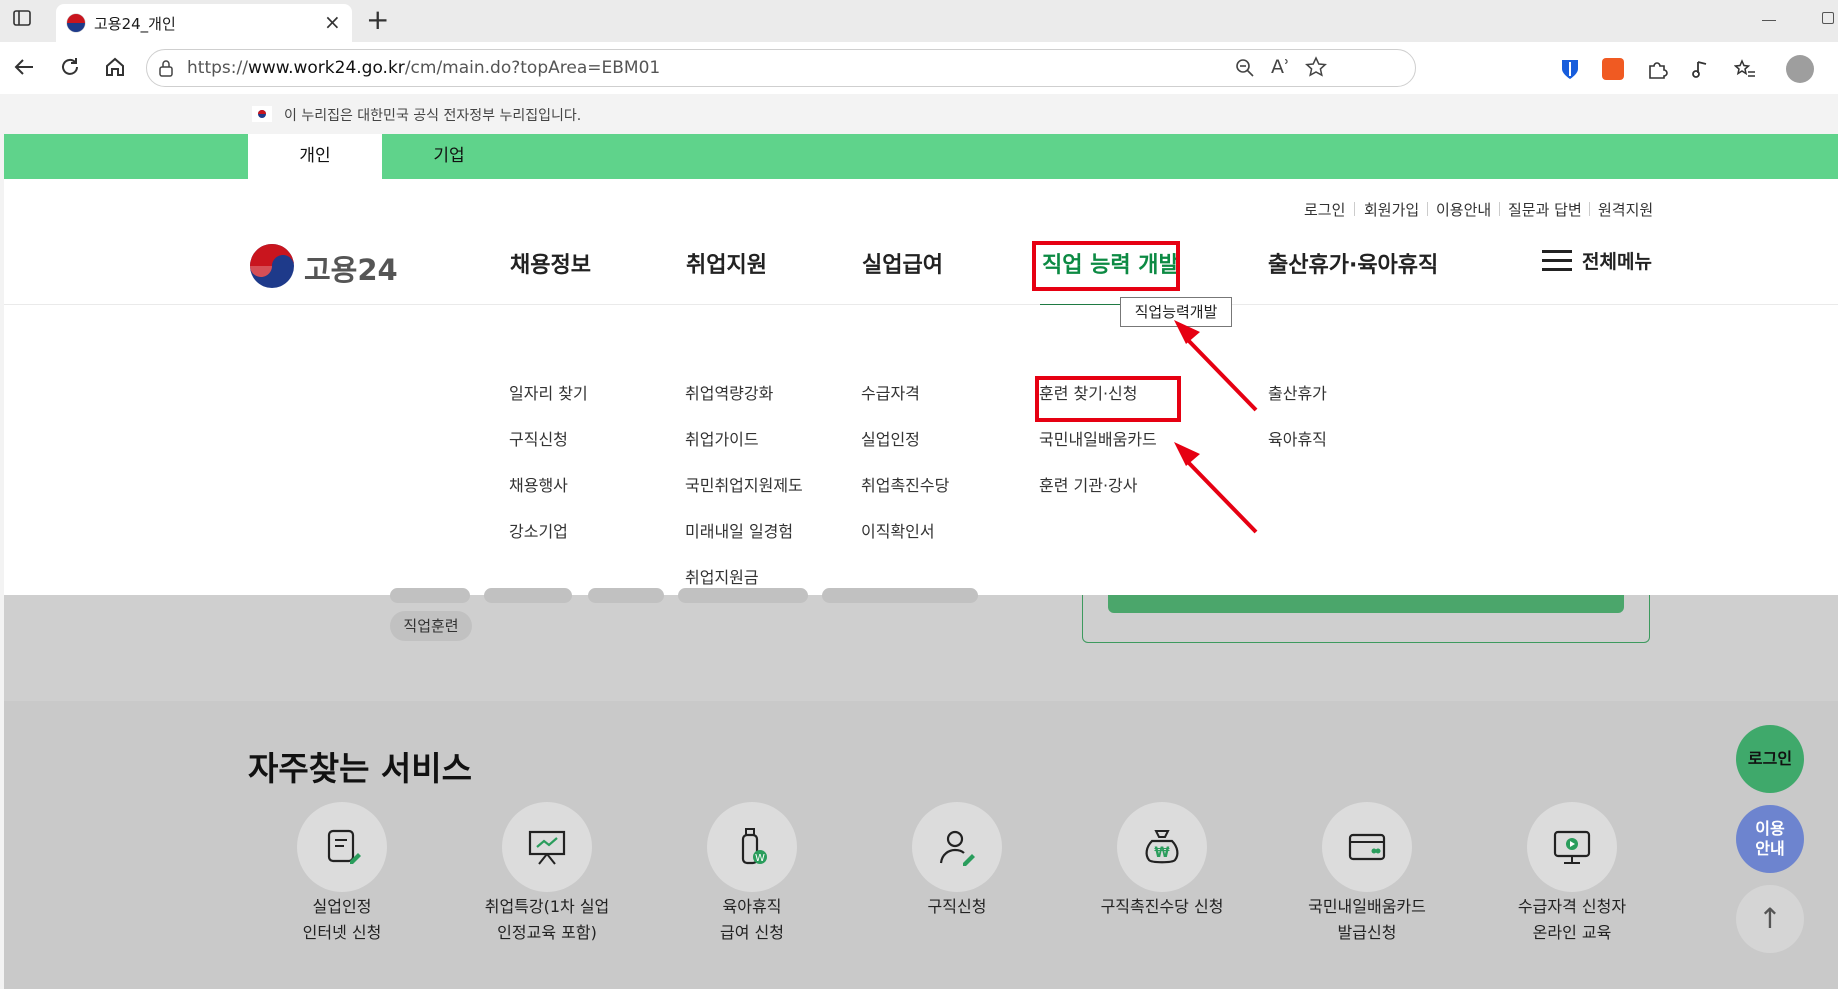 The image size is (1838, 989). Describe the element at coordinates (326, 68) in the screenshot. I see `url-domain: www.work24.go.kr` at that location.